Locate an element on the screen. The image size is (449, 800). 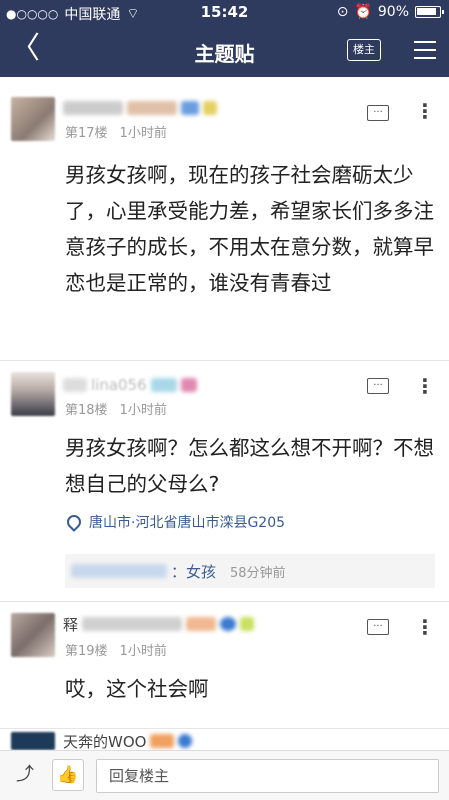
username-blurred is located at coordinates (140, 108).